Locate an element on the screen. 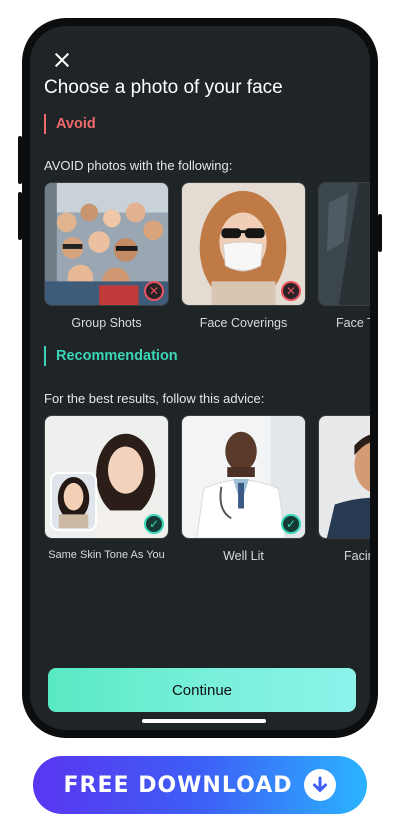 The height and width of the screenshot is (836, 400). recommend-example-card: Facin is located at coordinates (344, 489).